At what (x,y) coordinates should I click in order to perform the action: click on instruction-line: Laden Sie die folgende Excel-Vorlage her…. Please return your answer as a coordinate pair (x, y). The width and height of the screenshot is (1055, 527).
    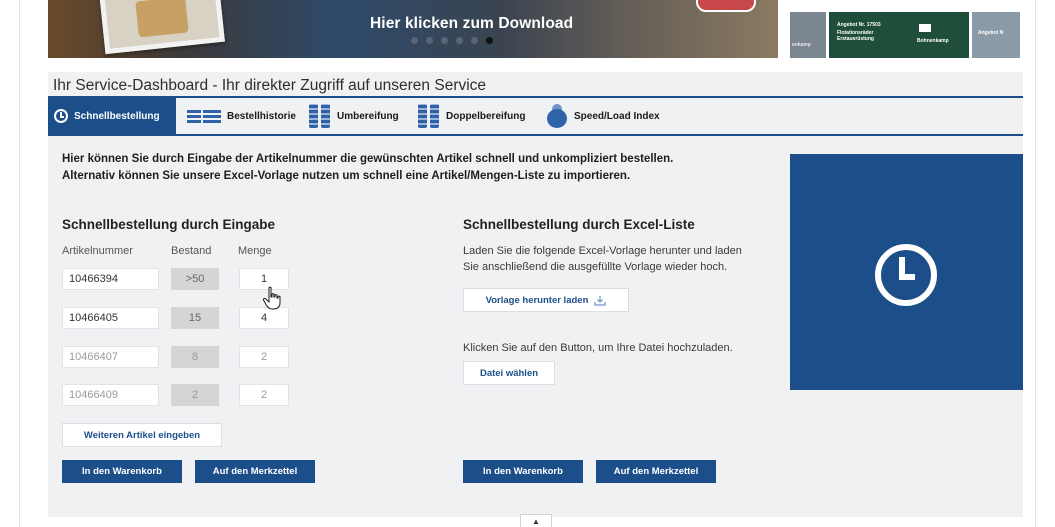
    Looking at the image, I should click on (602, 251).